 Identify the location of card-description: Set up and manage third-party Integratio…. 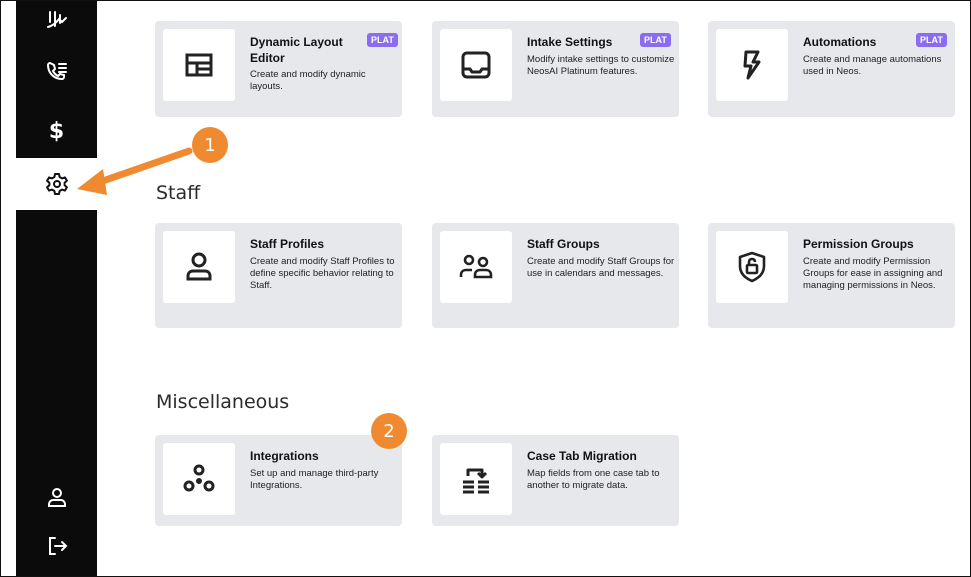
(314, 479).